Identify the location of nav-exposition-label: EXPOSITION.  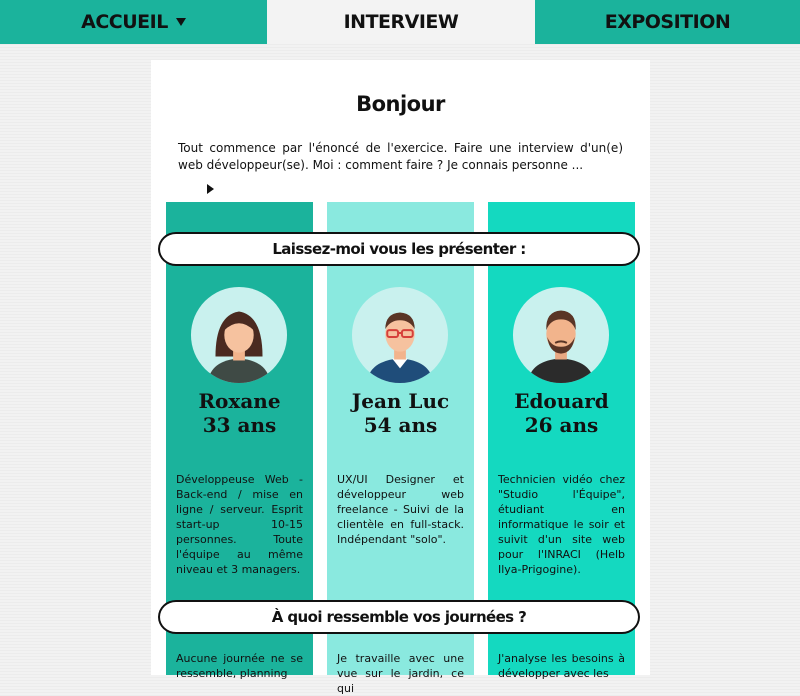
(667, 22).